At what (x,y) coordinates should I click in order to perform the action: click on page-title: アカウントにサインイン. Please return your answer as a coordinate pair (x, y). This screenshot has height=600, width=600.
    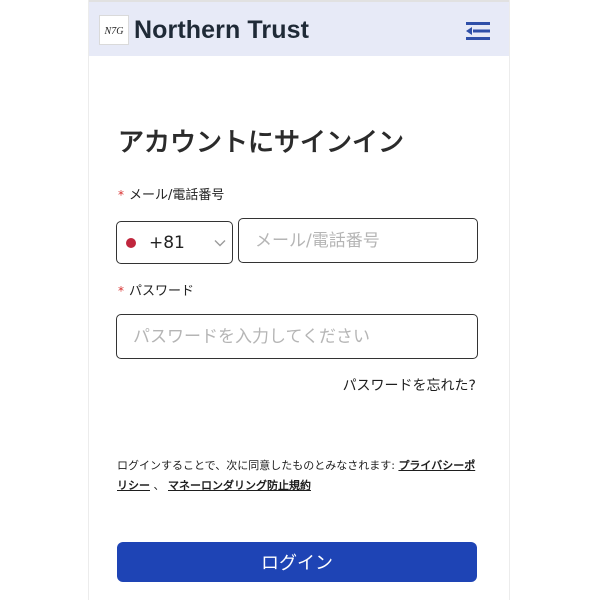
    Looking at the image, I should click on (261, 143).